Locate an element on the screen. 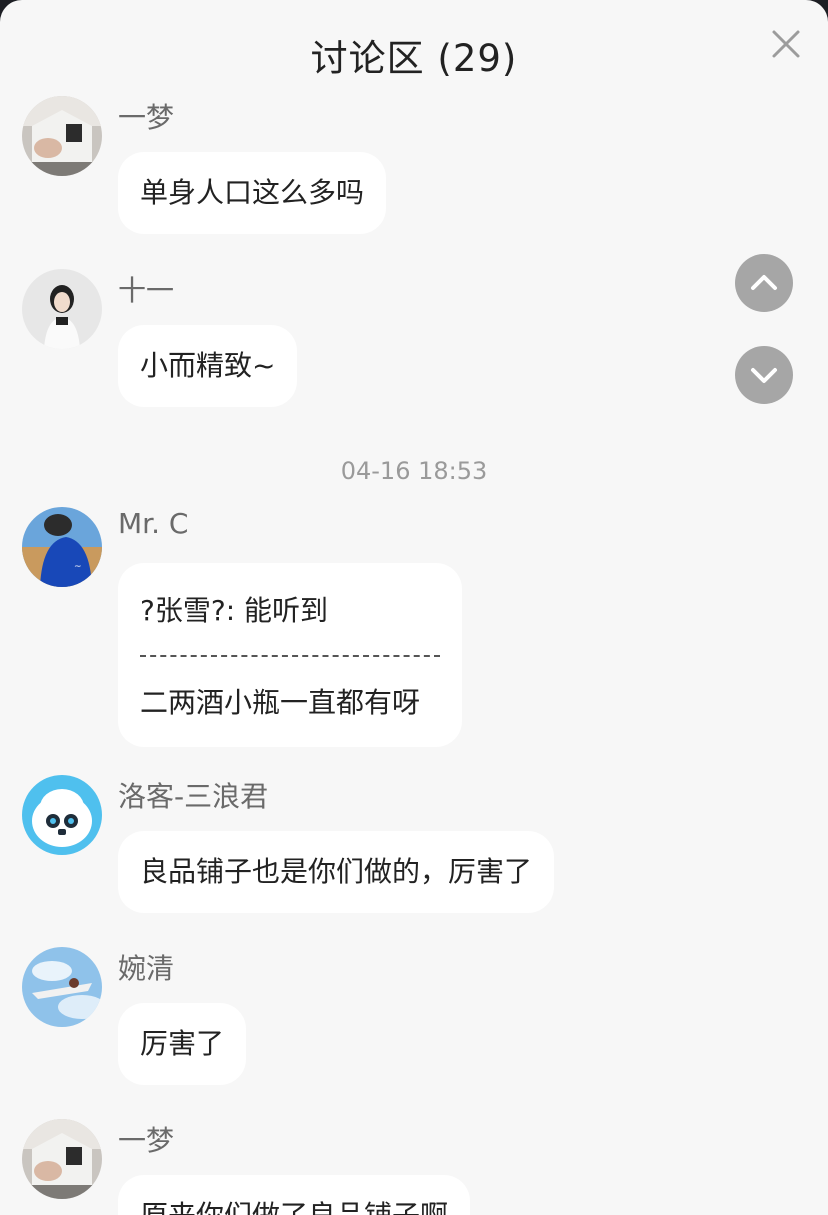  close-button is located at coordinates (786, 44).